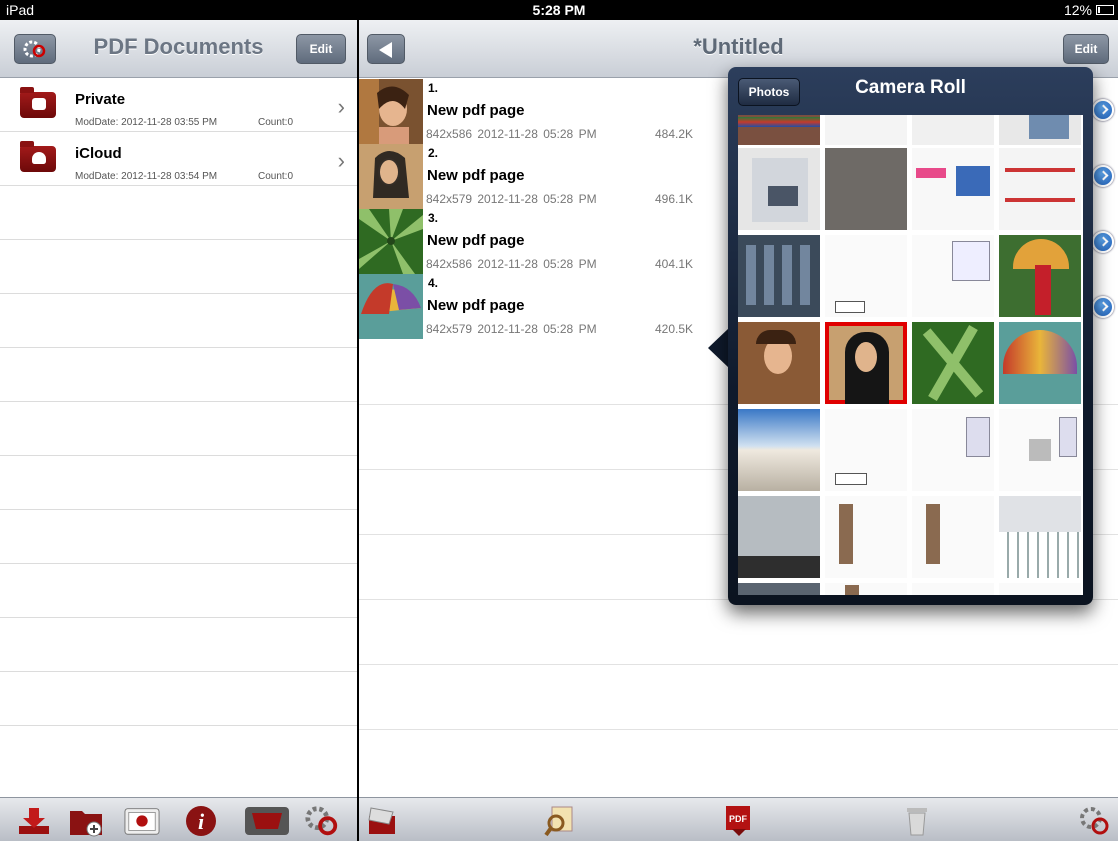 The width and height of the screenshot is (1118, 841). I want to click on page-size: 404.1K, so click(674, 264).